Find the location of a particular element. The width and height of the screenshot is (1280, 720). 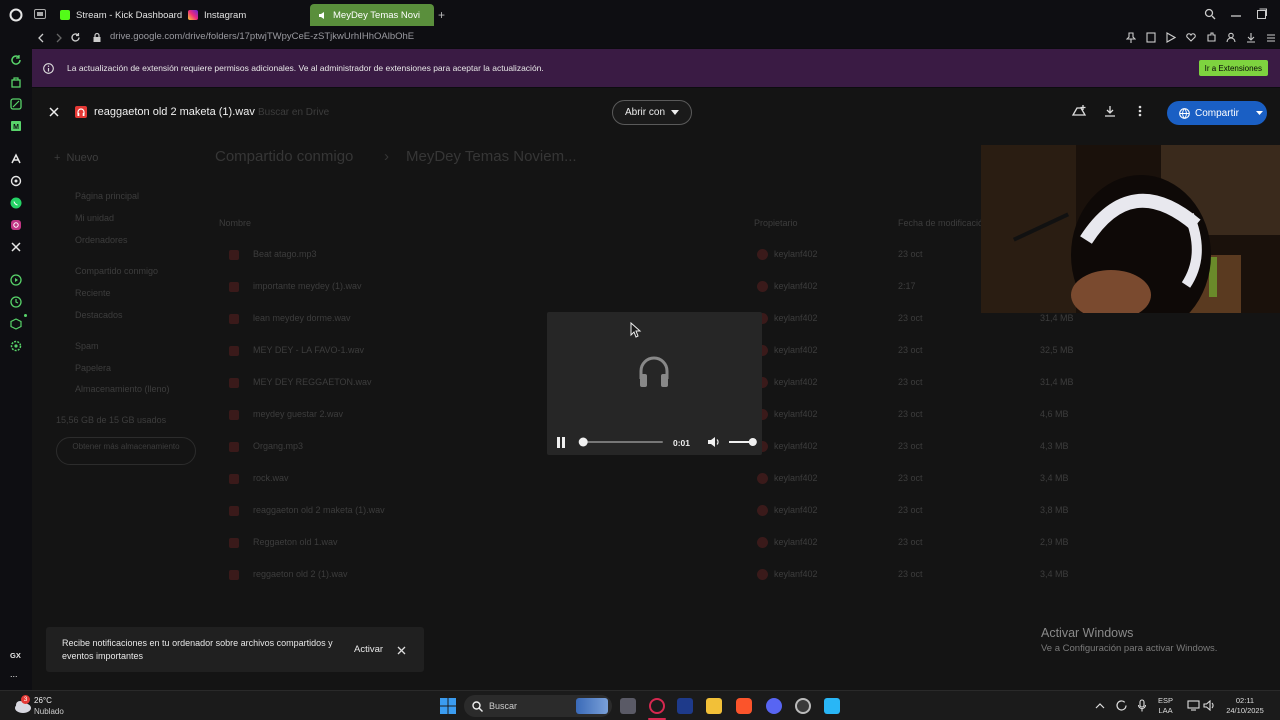

extensions-icon is located at coordinates (1211, 37).